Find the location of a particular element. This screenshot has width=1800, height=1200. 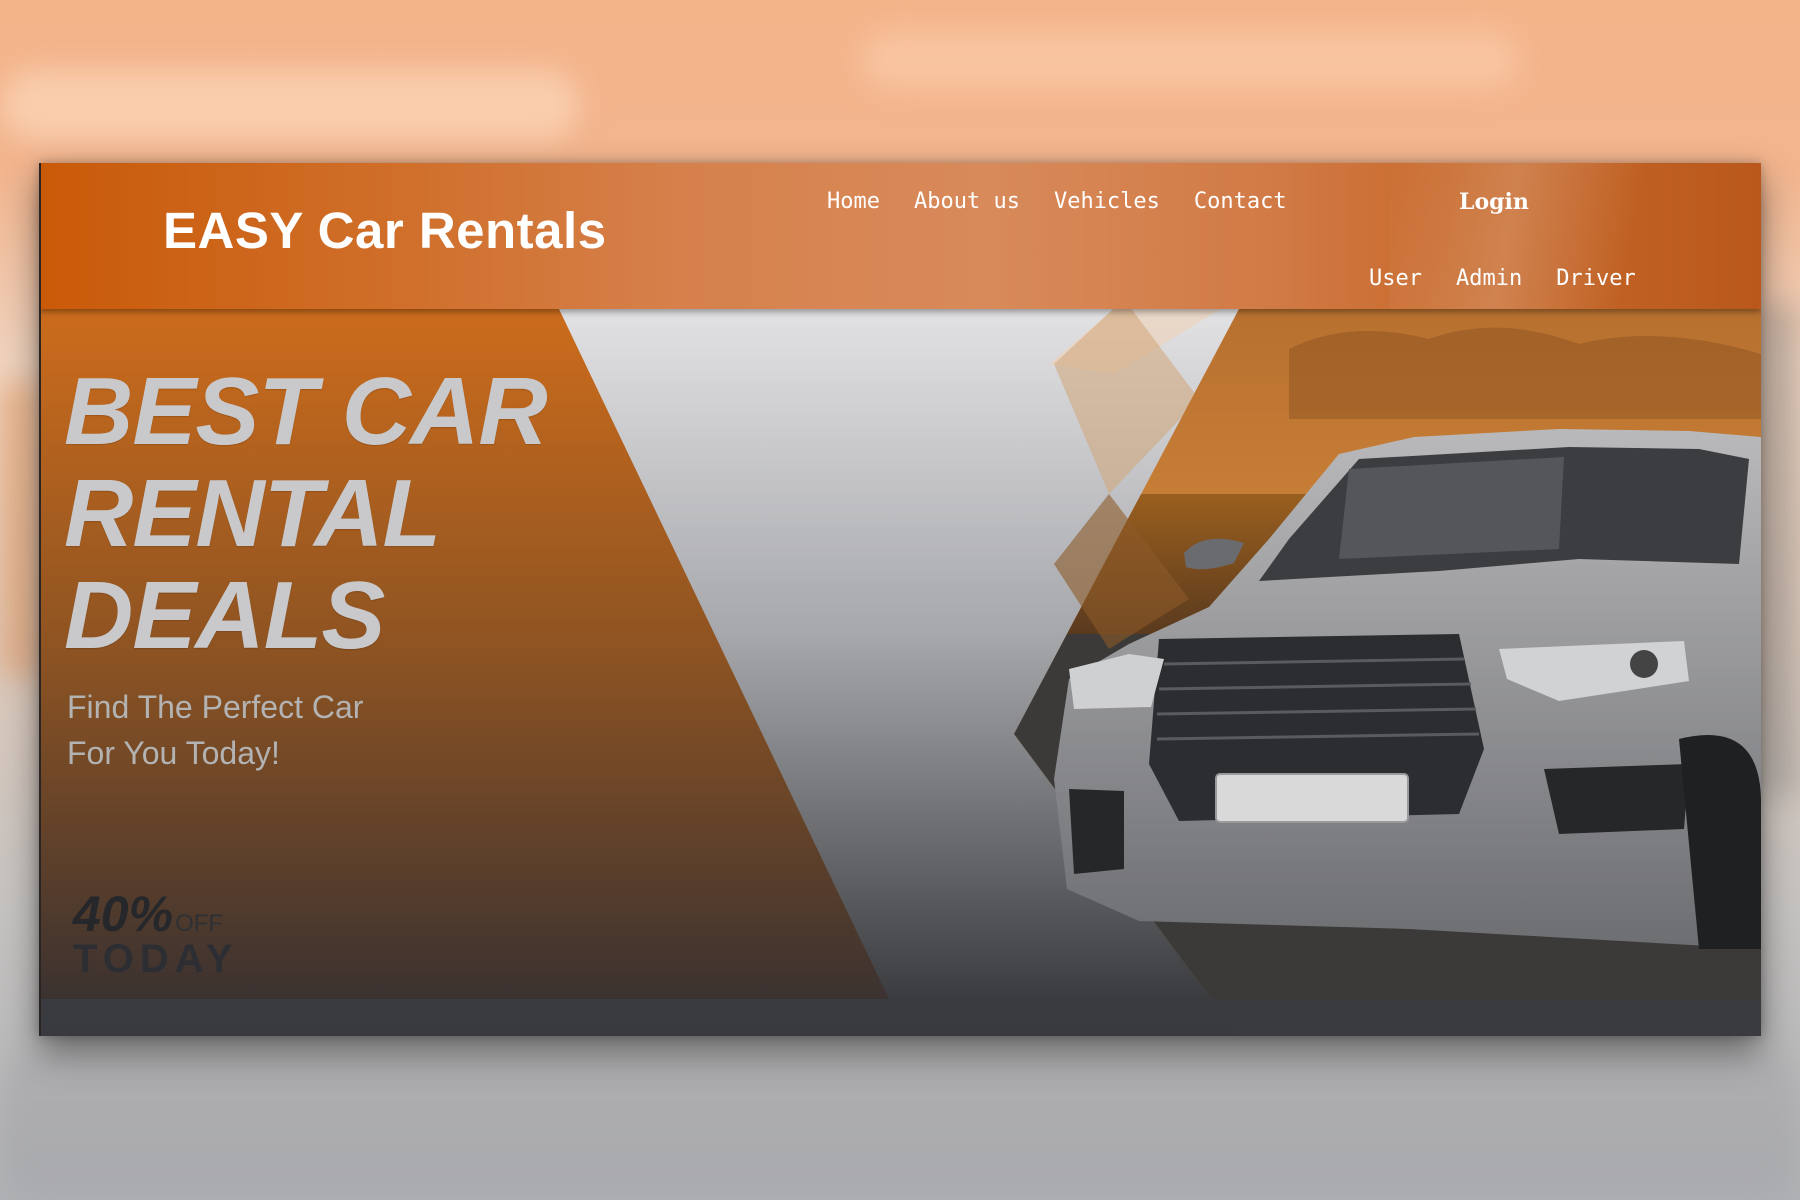

discount-badge: 40%OFF TODAY is located at coordinates (156, 933).